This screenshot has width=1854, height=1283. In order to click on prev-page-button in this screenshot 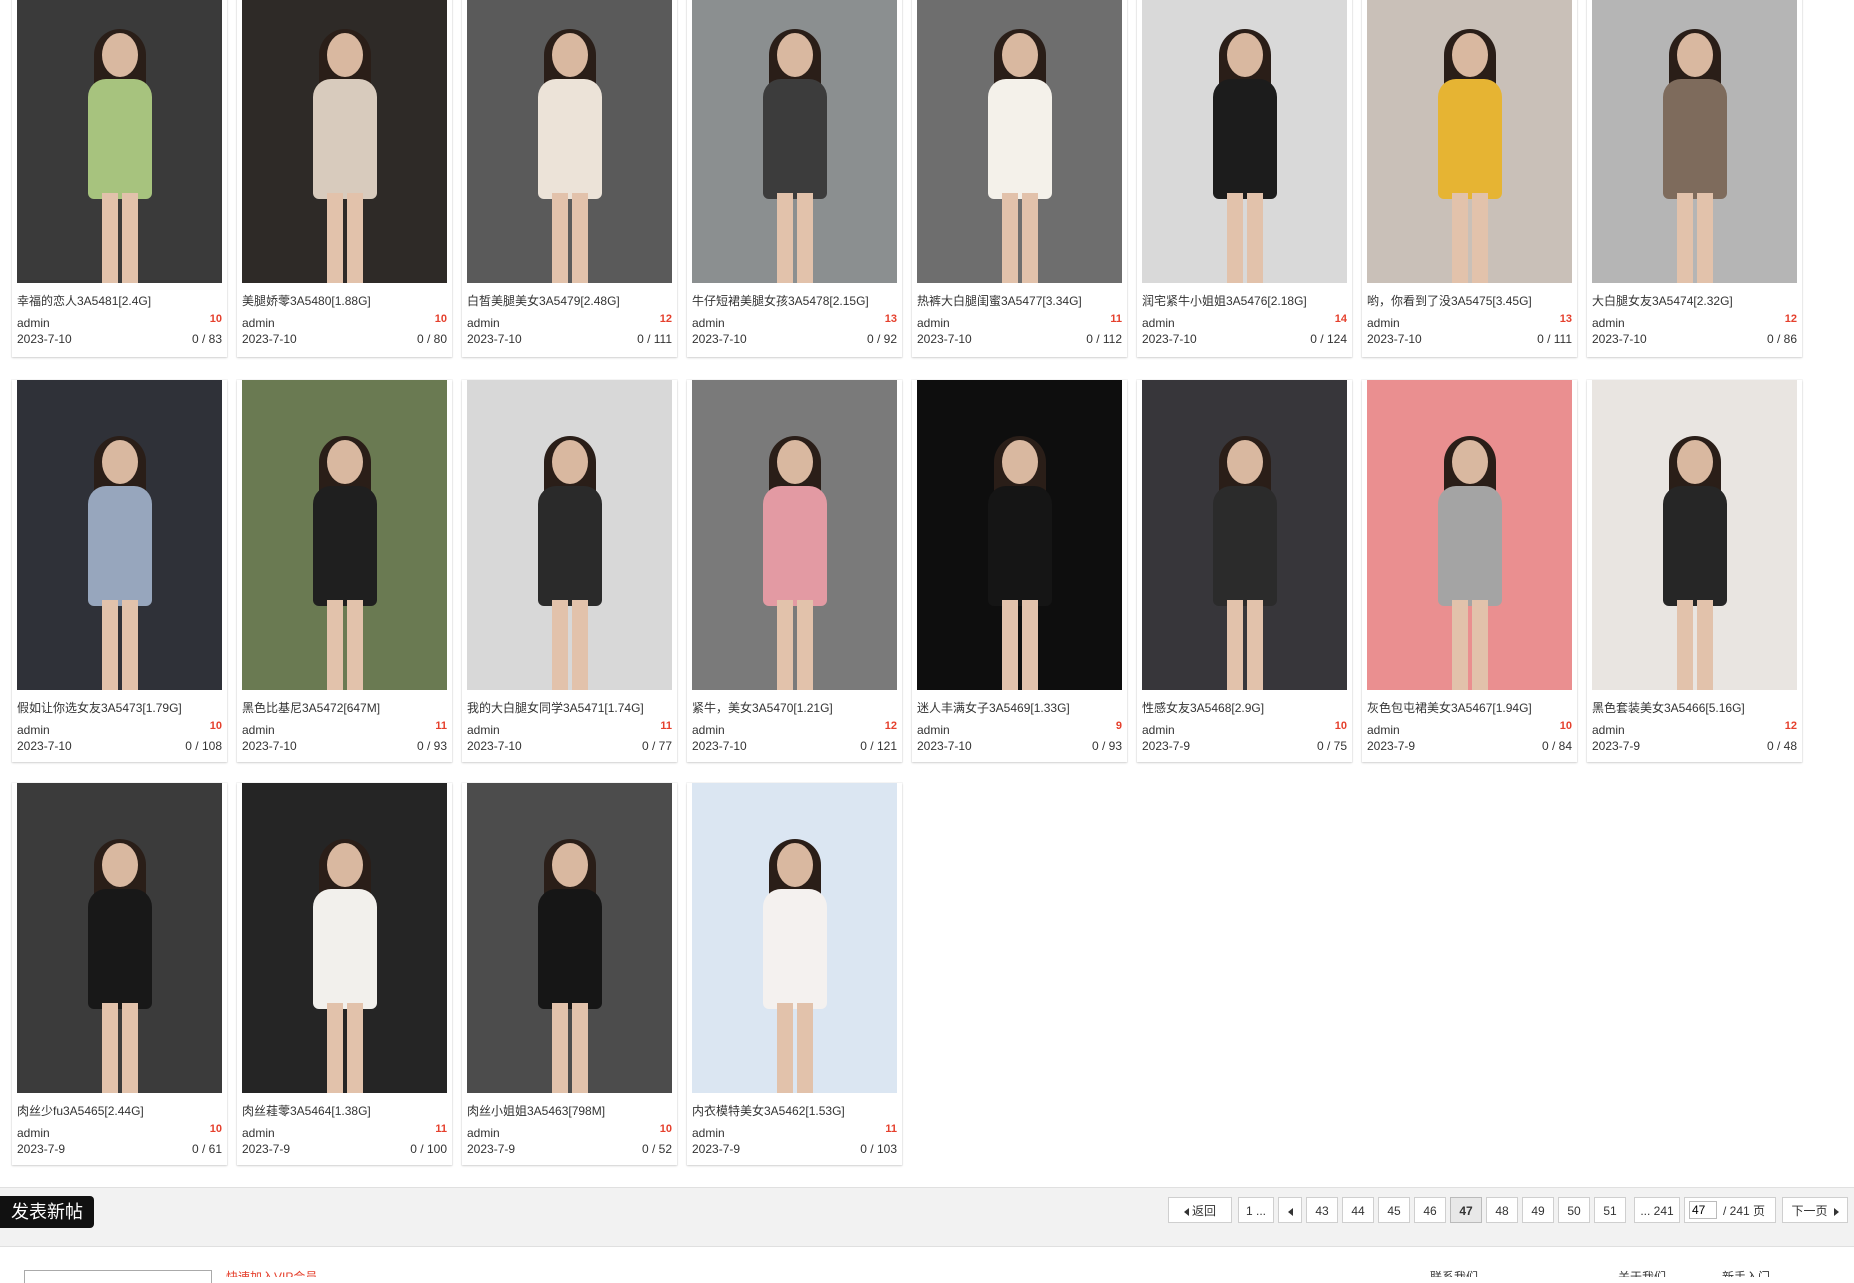, I will do `click(1290, 1210)`.